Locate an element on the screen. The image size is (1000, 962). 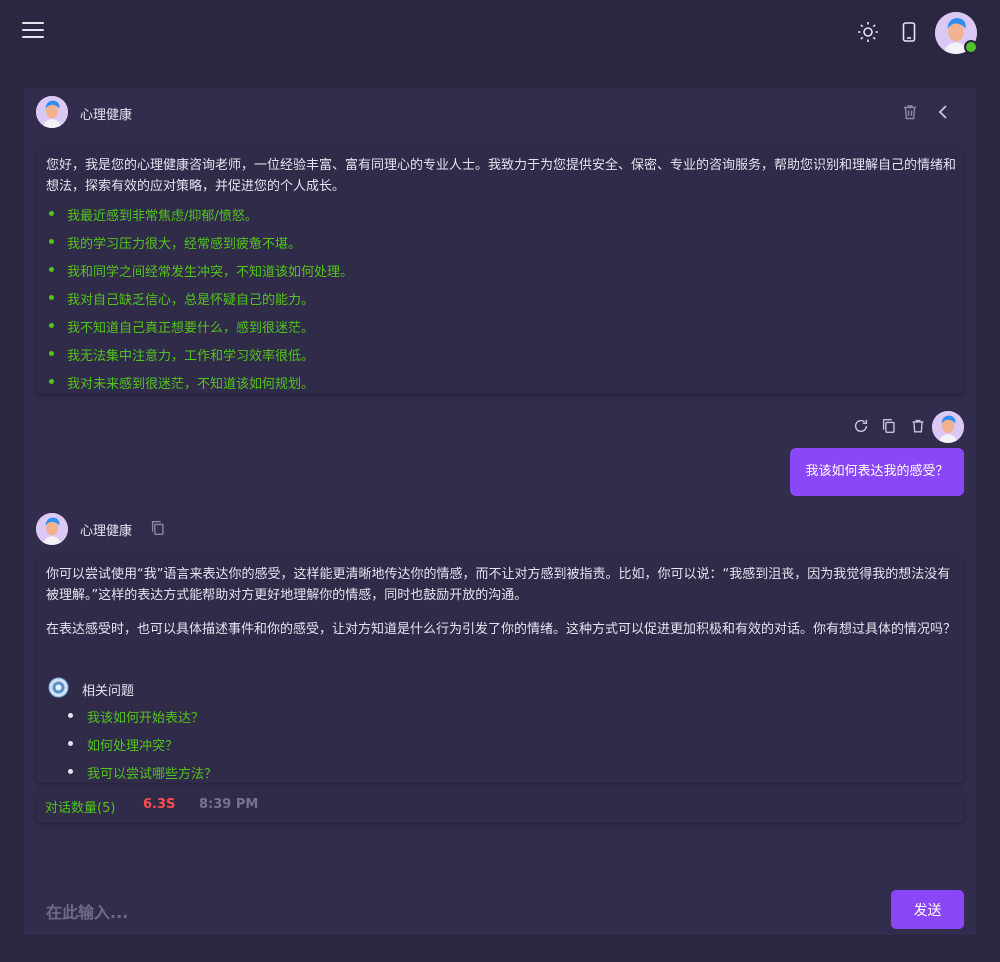
related-question-item: 如何处理冲突？ is located at coordinates (123, 744).